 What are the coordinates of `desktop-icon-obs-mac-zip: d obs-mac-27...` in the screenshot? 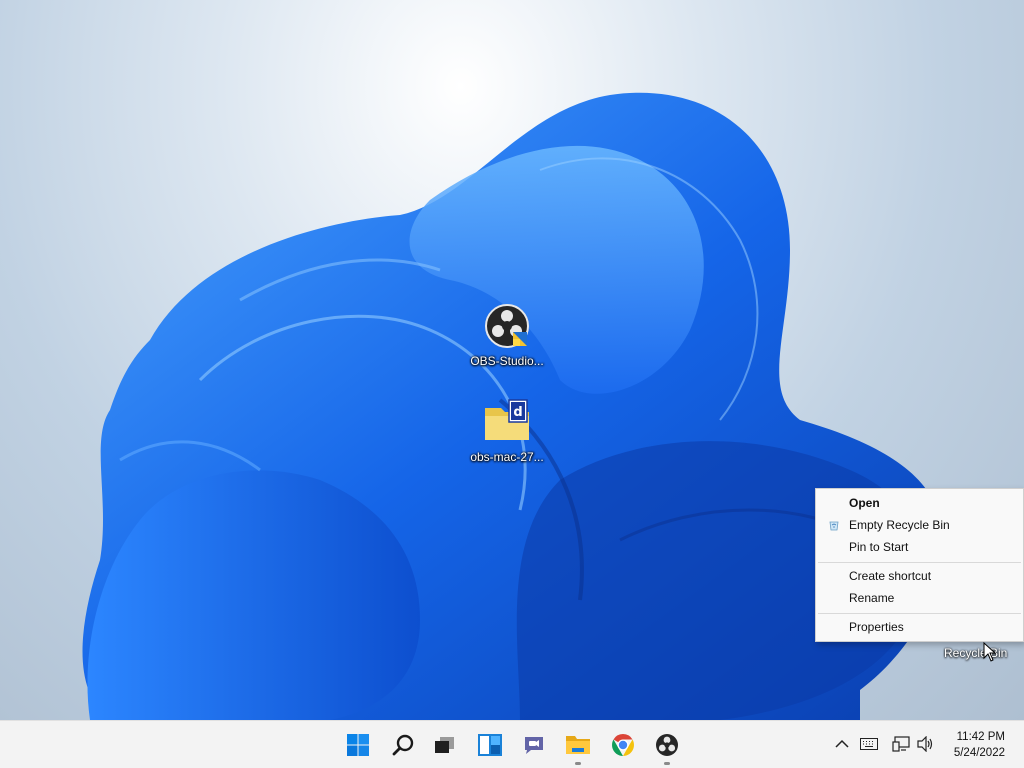 It's located at (507, 431).